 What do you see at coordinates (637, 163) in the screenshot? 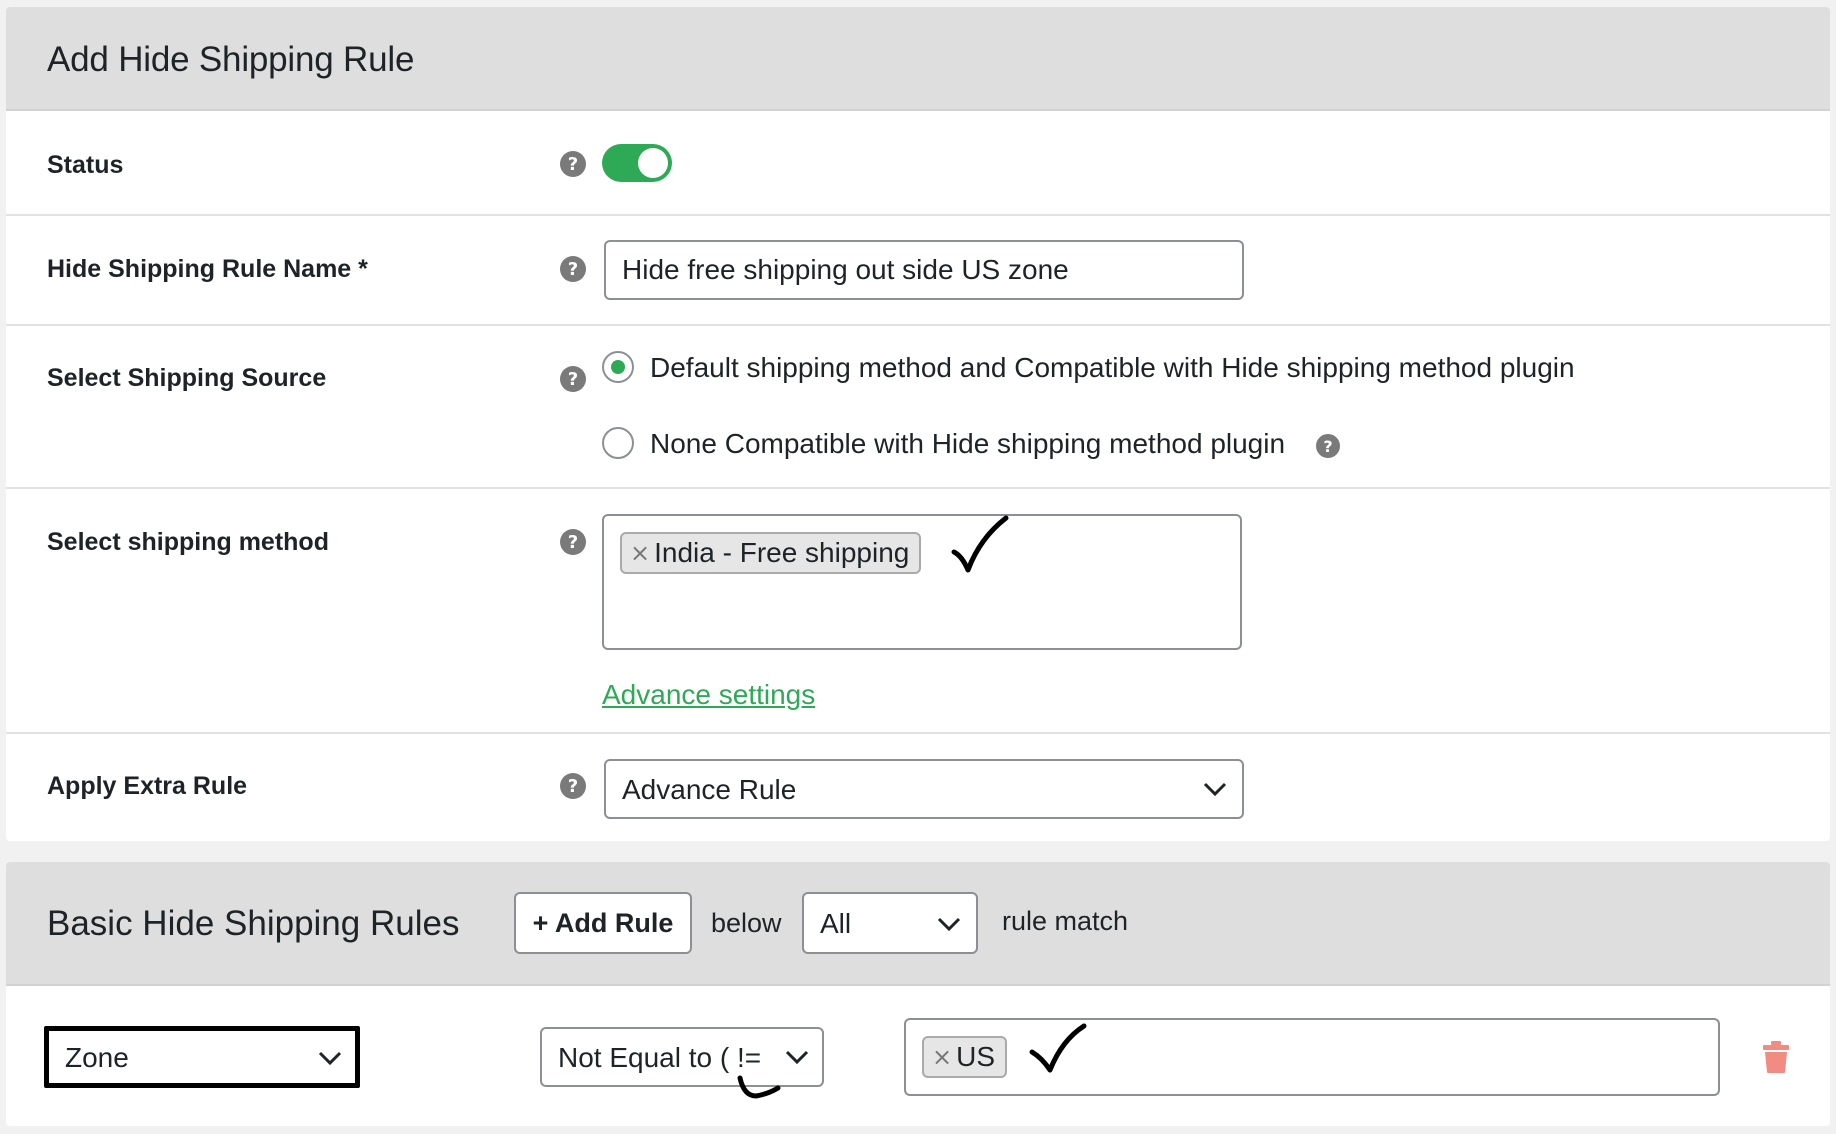
I see `status-toggle` at bounding box center [637, 163].